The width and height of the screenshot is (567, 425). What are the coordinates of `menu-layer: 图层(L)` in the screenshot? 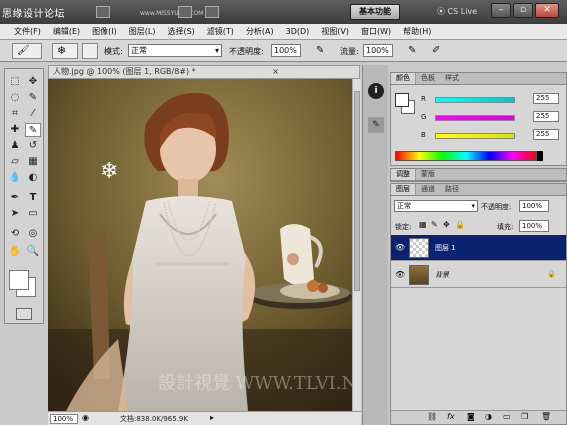 It's located at (142, 31).